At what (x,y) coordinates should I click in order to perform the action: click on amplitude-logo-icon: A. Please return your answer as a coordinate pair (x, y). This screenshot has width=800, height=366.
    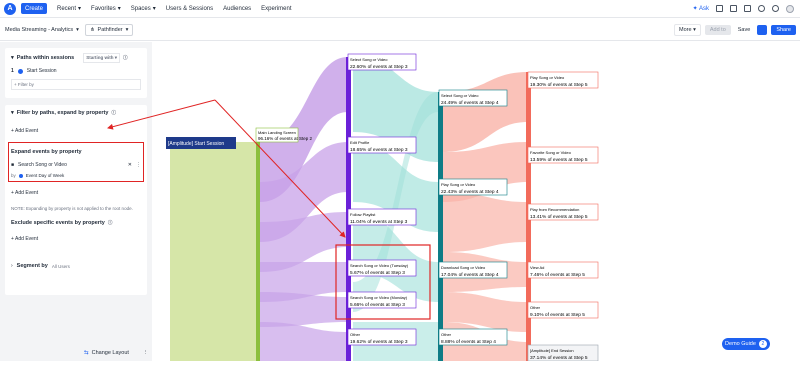
    Looking at the image, I should click on (10, 8).